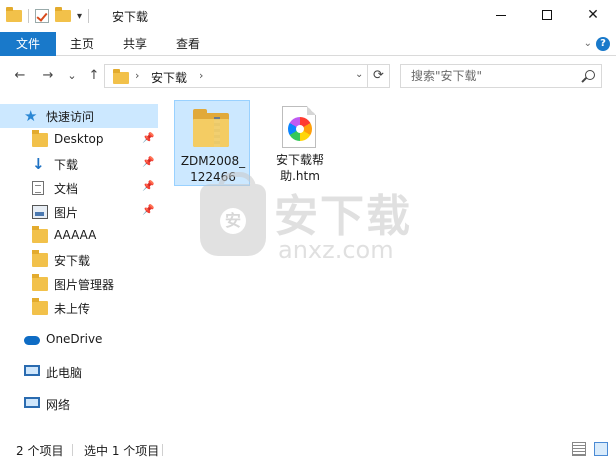  Describe the element at coordinates (213, 161) in the screenshot. I see `file-name-line: ZDM2008_` at that location.